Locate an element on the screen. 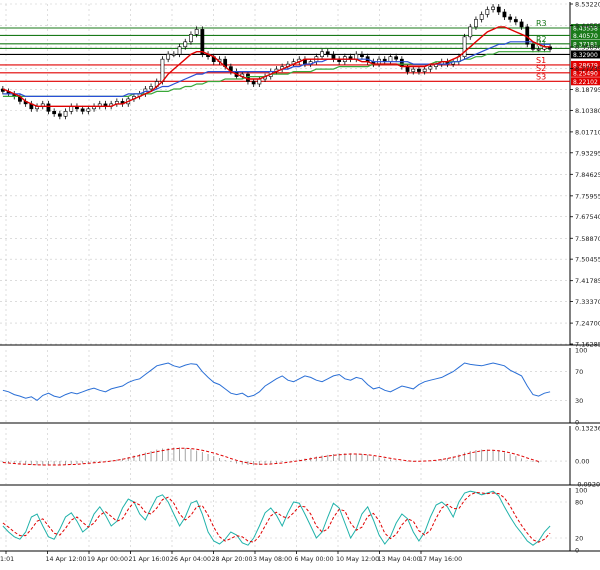  x-tick-label: 3 May 08:00 is located at coordinates (272, 559).